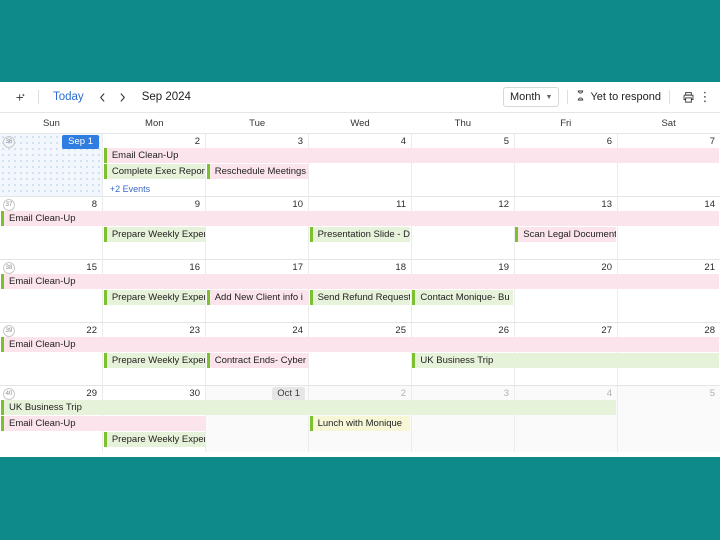 This screenshot has height=540, width=720. What do you see at coordinates (709, 267) in the screenshot?
I see `day-number: 21` at bounding box center [709, 267].